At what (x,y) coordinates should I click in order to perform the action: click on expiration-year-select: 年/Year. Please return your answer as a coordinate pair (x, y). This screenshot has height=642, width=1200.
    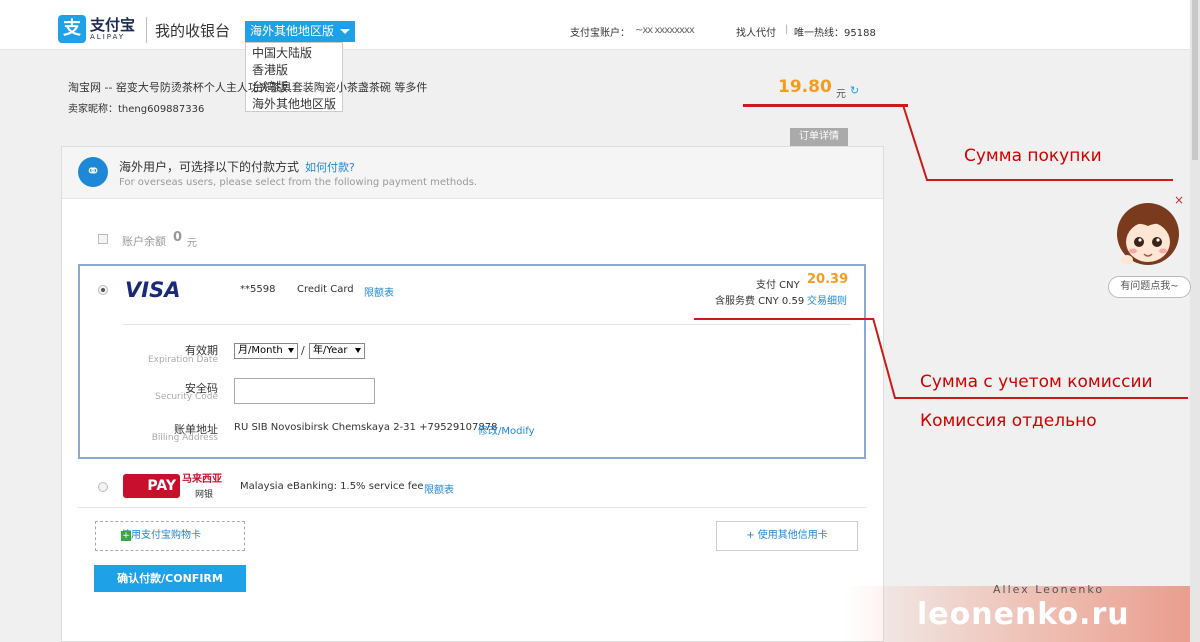
    Looking at the image, I should click on (337, 351).